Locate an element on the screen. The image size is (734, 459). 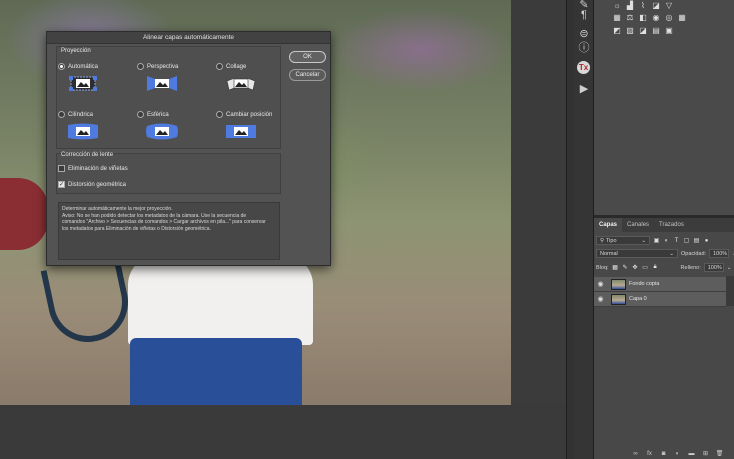
photo-jeans is located at coordinates (216, 371).